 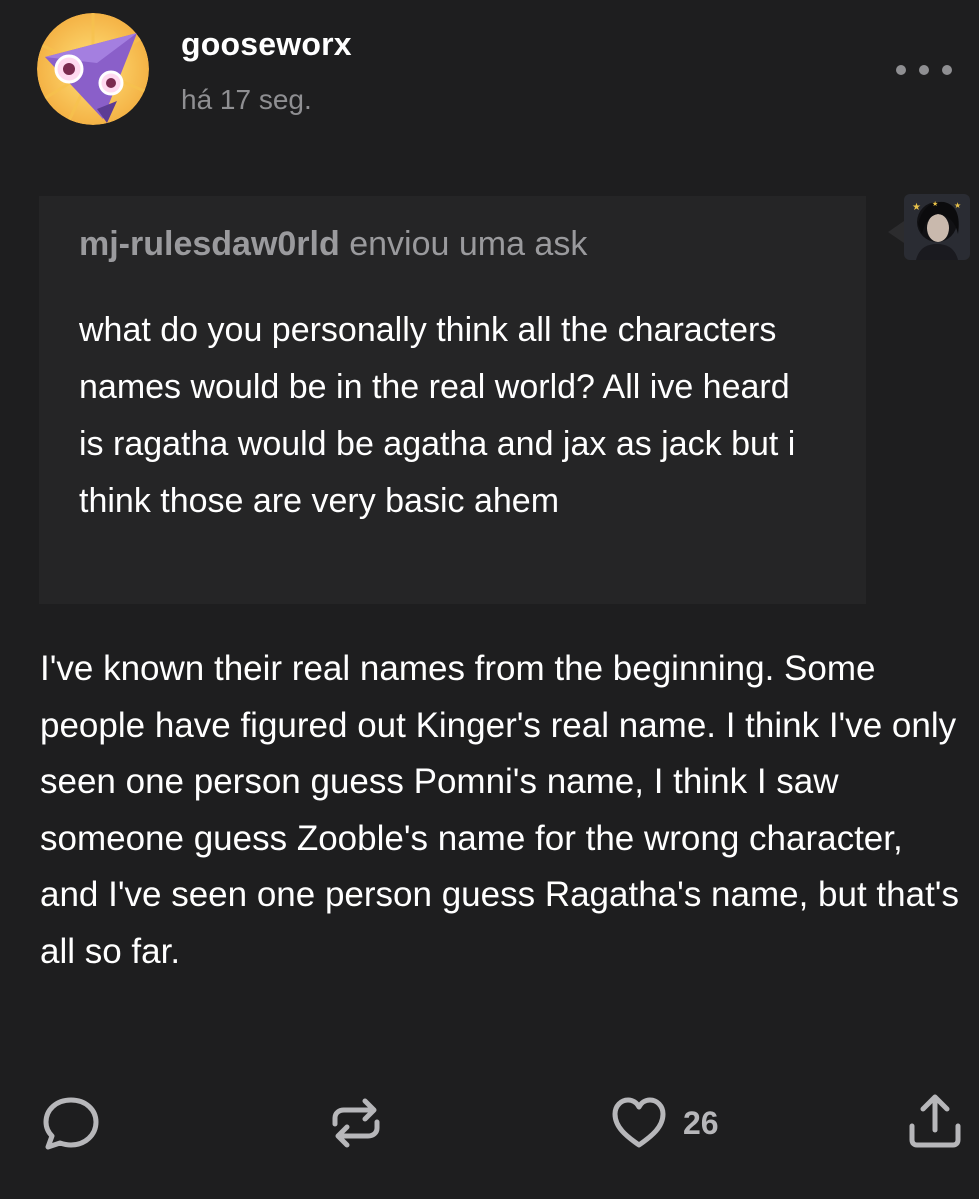 I want to click on like-button: 26, so click(x=675, y=1123).